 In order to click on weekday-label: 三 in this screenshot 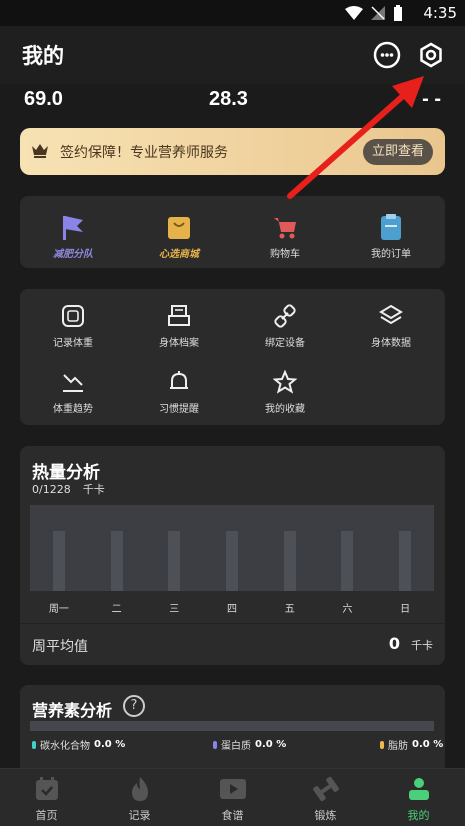, I will do `click(174, 609)`.